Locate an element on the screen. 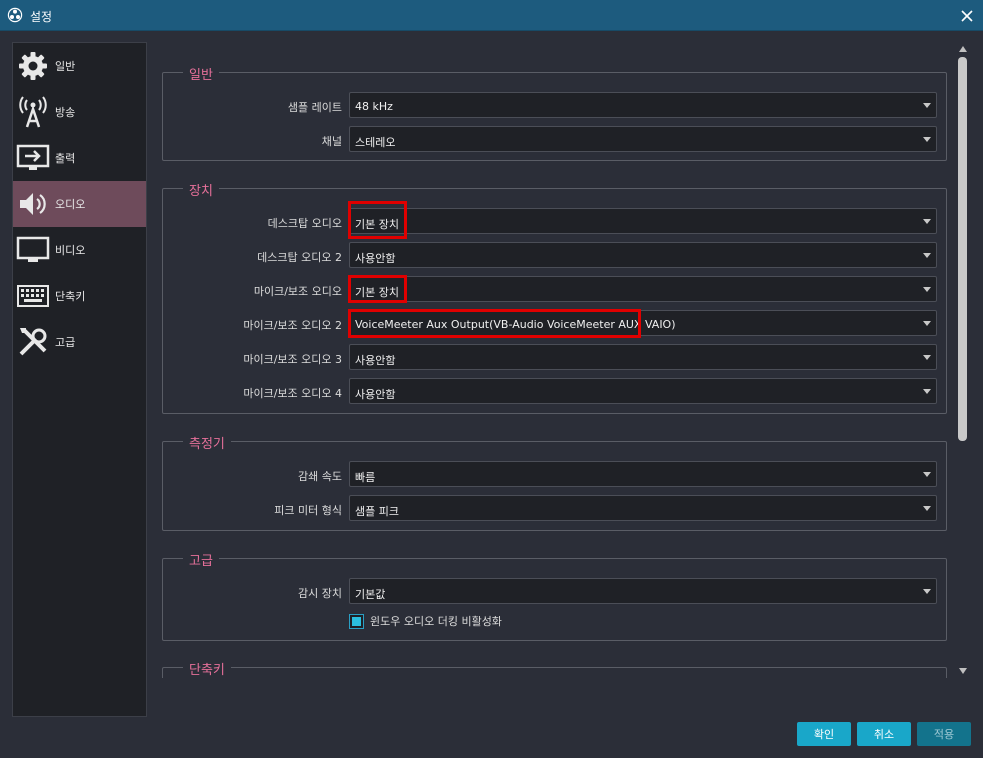 Image resolution: width=983 pixels, height=758 pixels. checkmark-icon is located at coordinates (356, 621).